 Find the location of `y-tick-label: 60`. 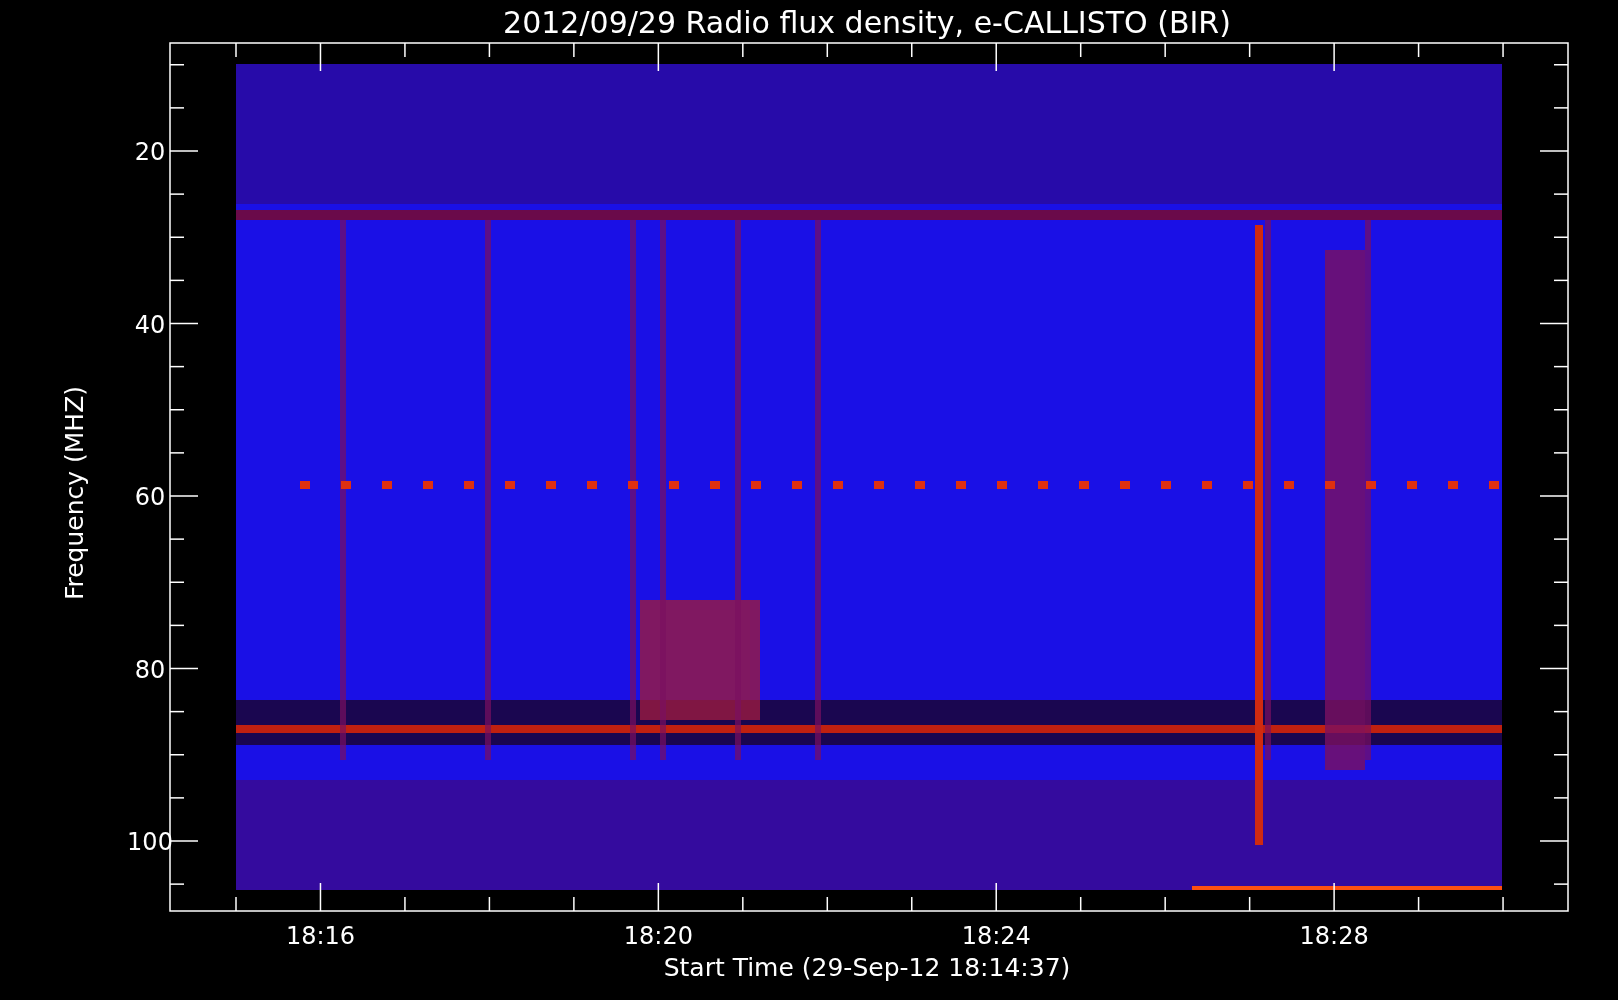

y-tick-label: 60 is located at coordinates (150, 497).